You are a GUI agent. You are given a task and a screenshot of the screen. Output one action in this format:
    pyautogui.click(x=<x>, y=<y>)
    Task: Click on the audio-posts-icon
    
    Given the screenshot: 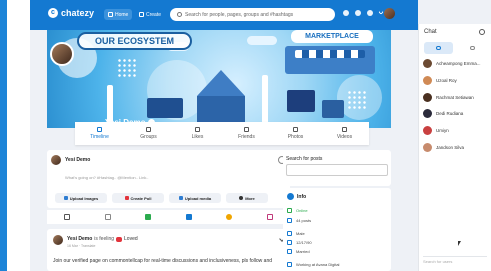 What is the action you would take?
    pyautogui.click(x=229, y=217)
    